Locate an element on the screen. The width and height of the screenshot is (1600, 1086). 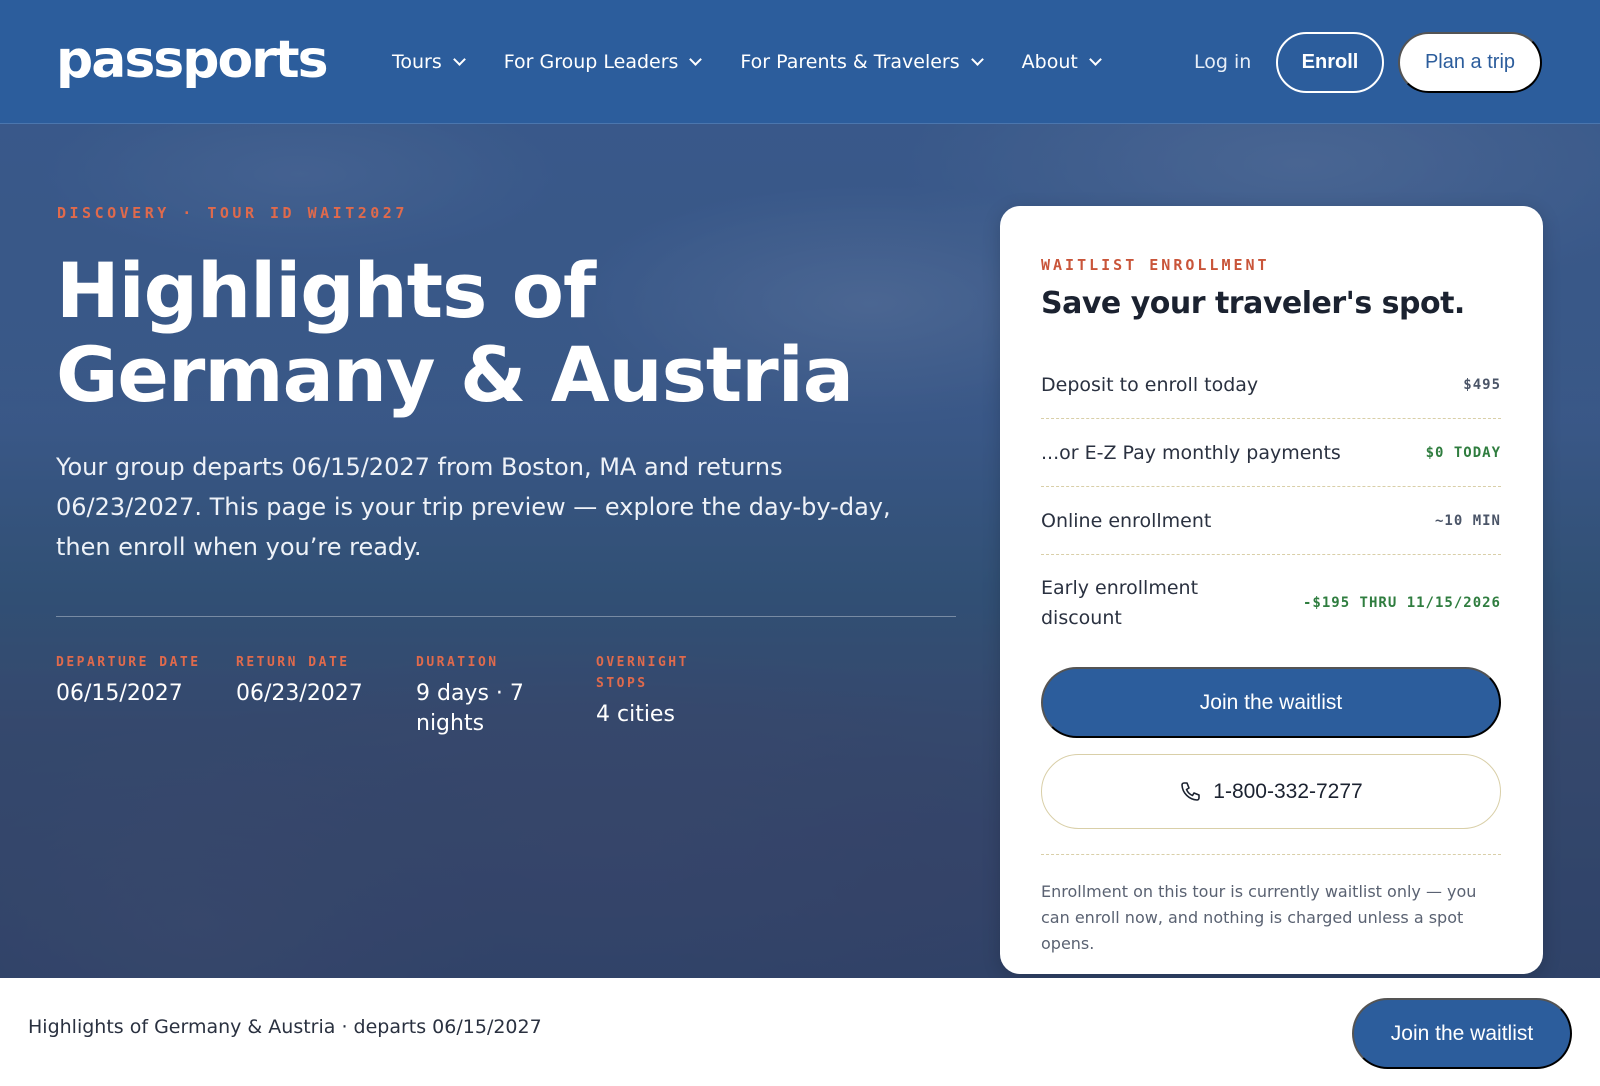
plan-trip-button: Plan a trip is located at coordinates (1470, 62).